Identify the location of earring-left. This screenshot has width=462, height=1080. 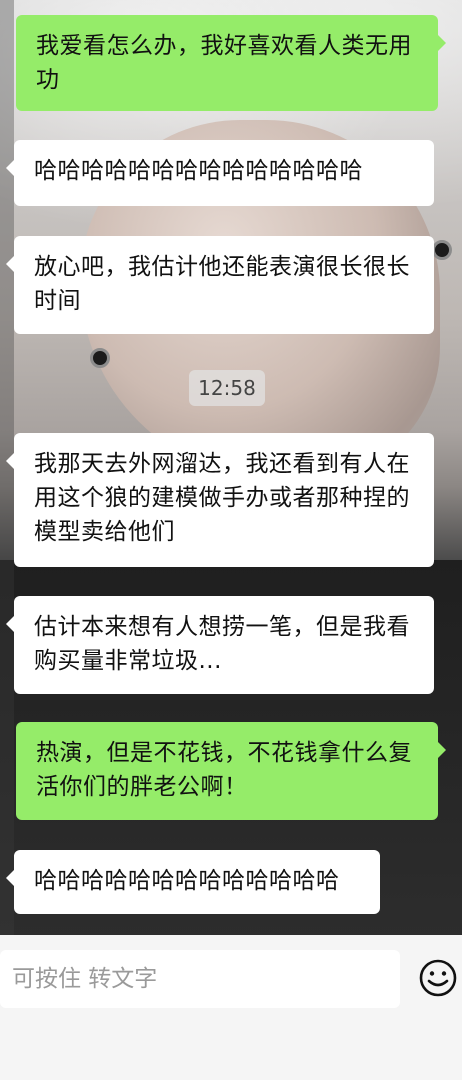
(100, 358).